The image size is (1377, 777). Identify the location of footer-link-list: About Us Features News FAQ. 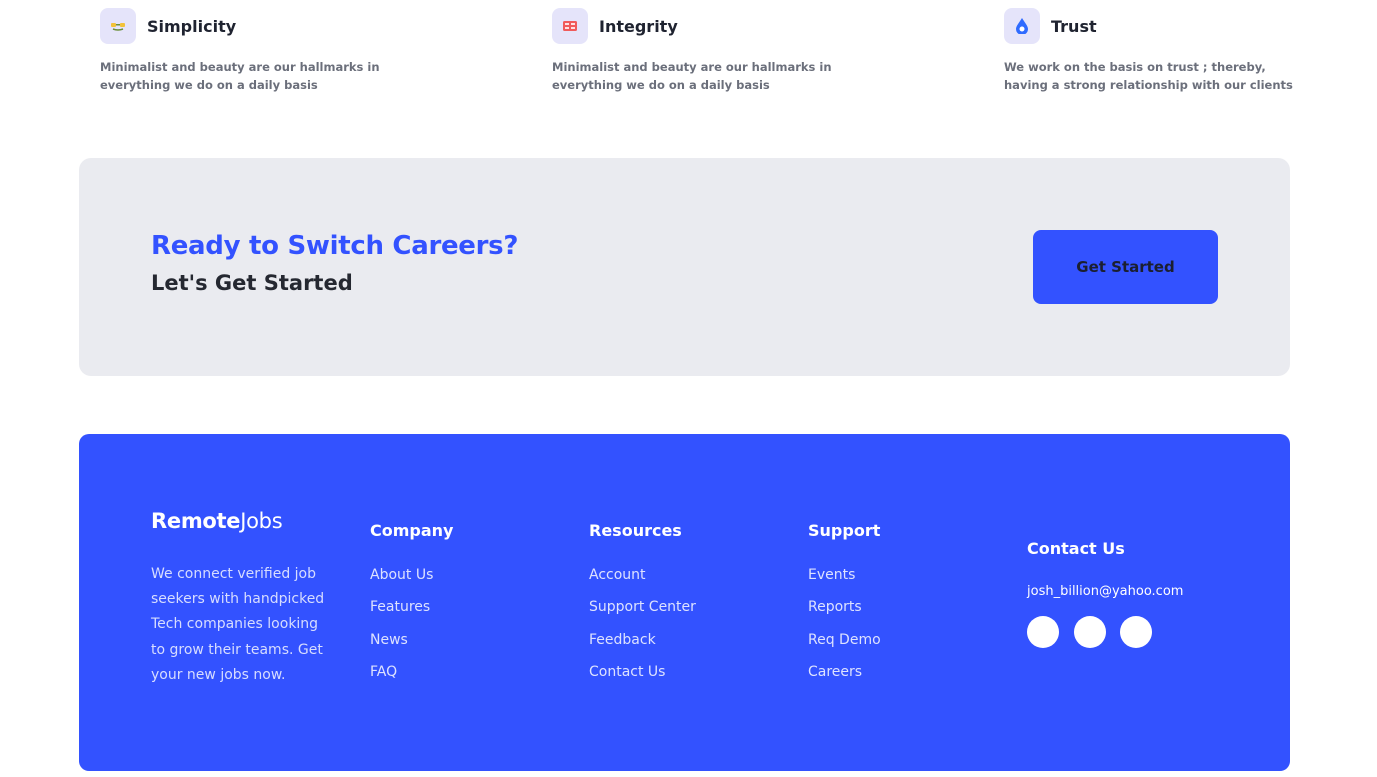
(411, 630).